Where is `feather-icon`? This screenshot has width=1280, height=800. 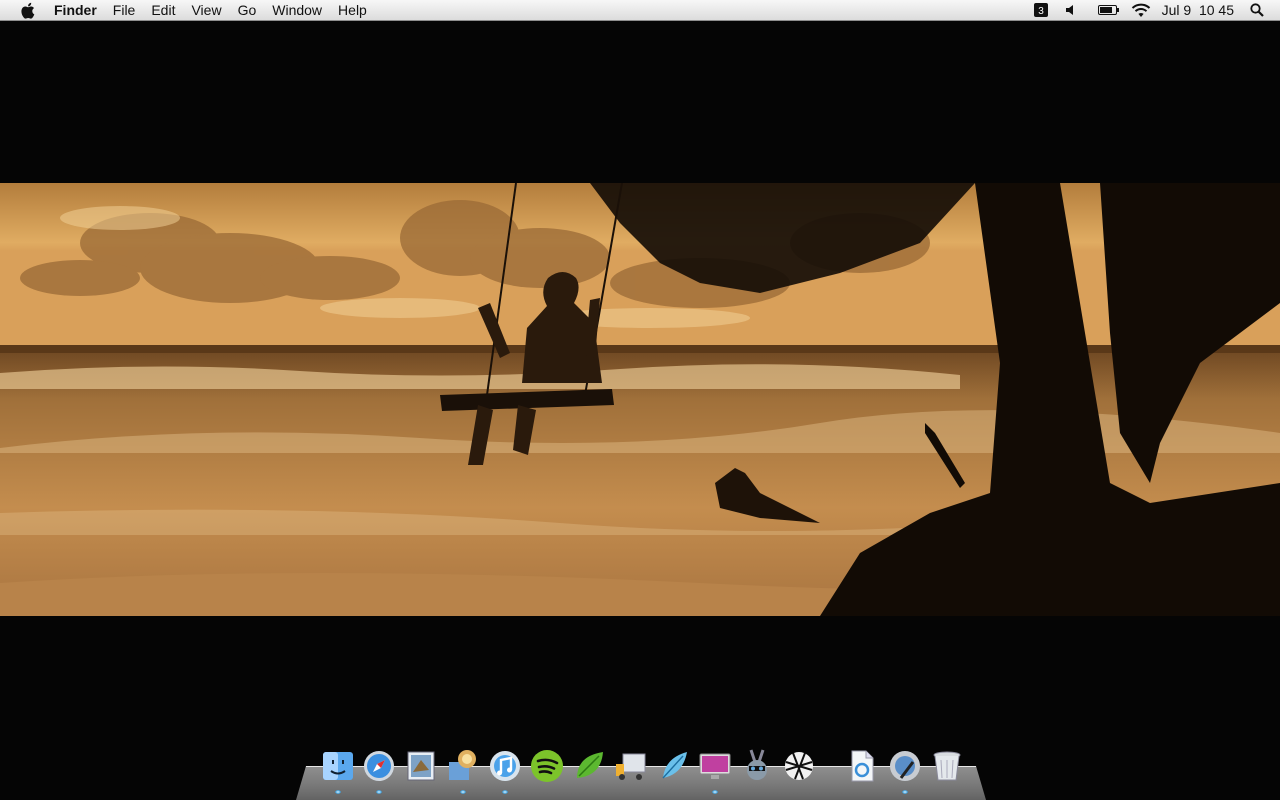 feather-icon is located at coordinates (673, 766).